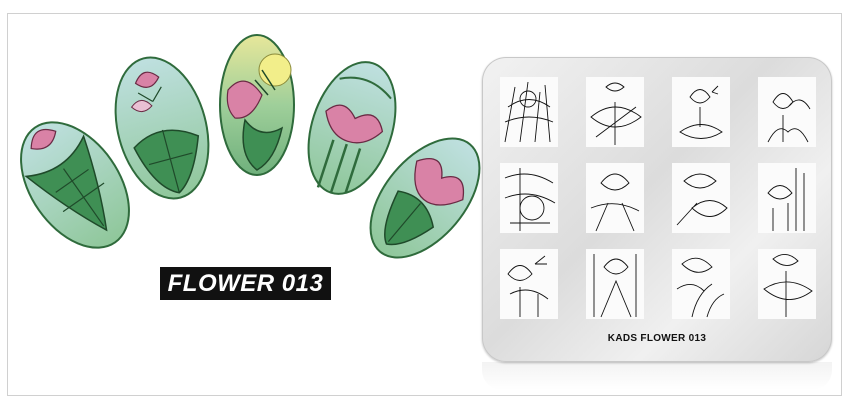 This screenshot has height=404, width=850. What do you see at coordinates (657, 338) in the screenshot?
I see `plate-caption: KADS FLOWER 013` at bounding box center [657, 338].